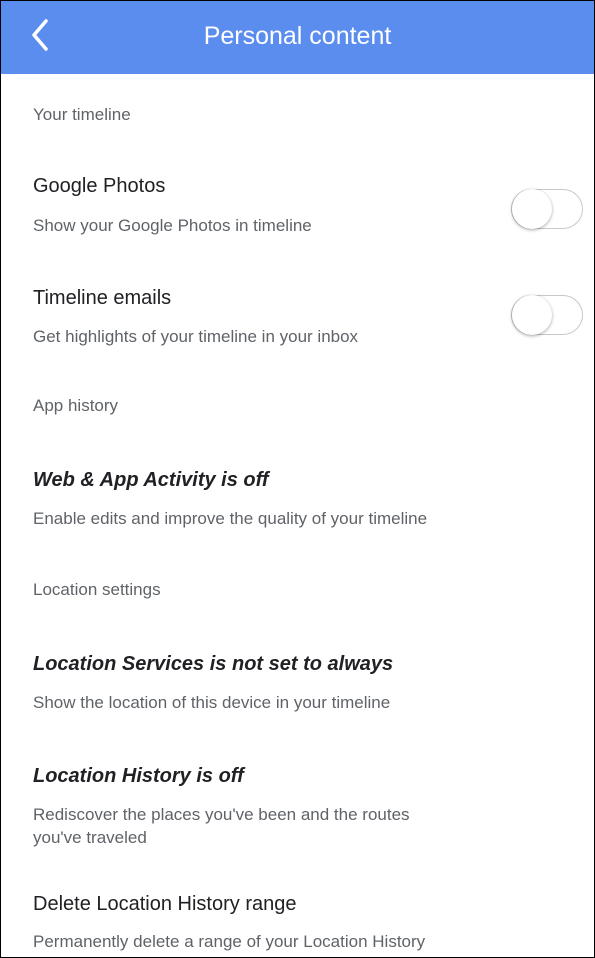 Image resolution: width=595 pixels, height=958 pixels. I want to click on google-photos-title: Google Photos, so click(99, 186).